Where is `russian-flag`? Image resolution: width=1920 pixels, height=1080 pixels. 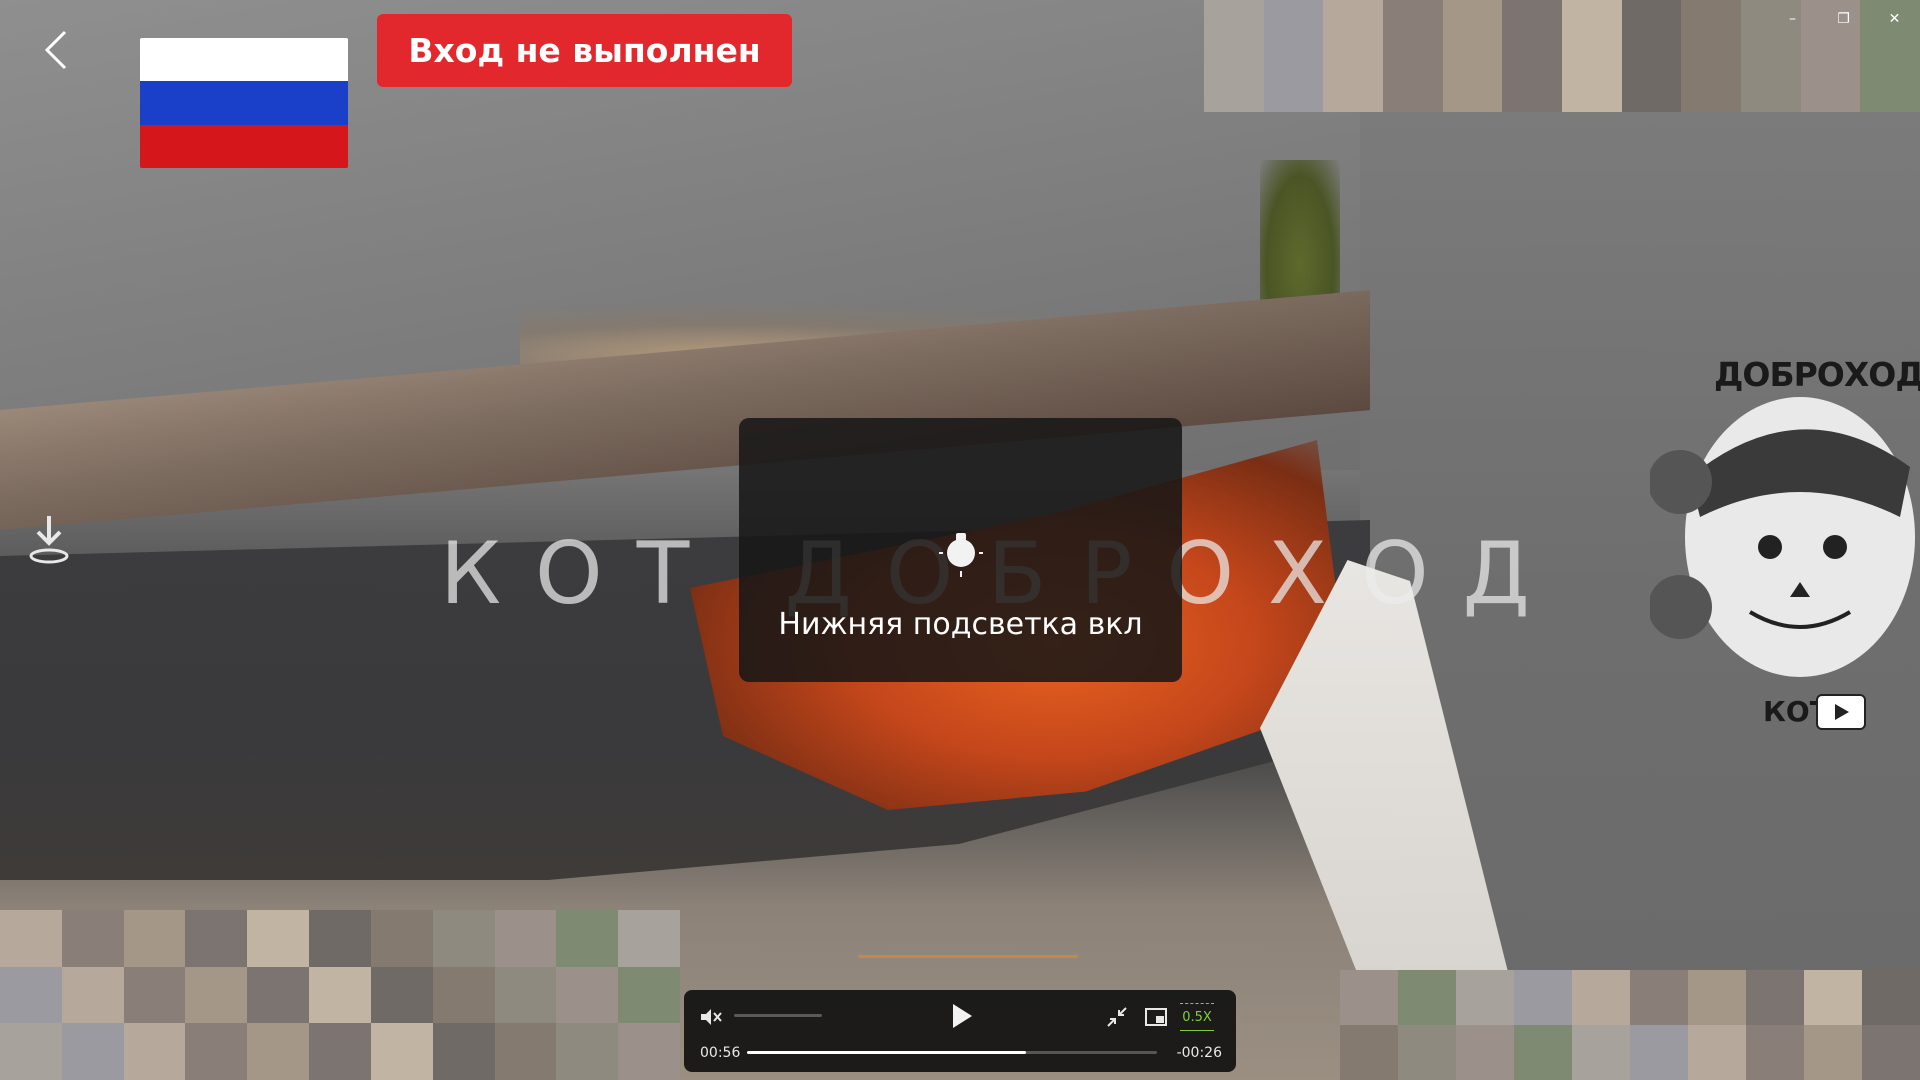
russian-flag is located at coordinates (244, 103).